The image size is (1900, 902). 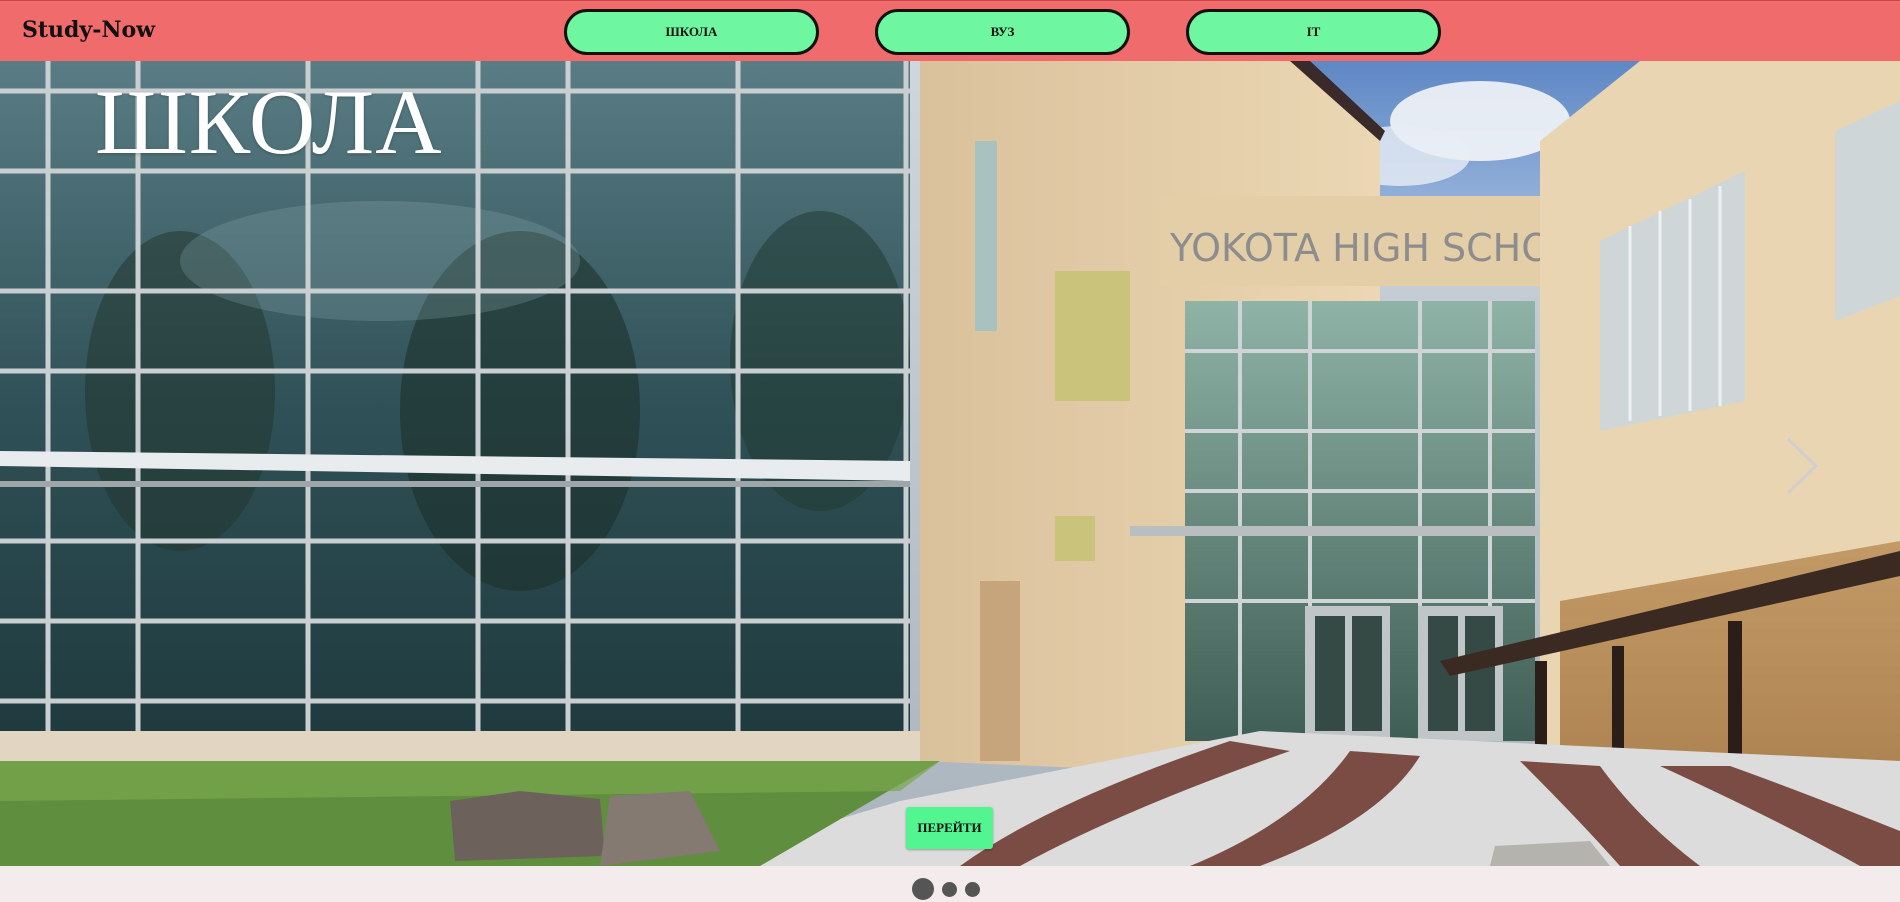 I want to click on school-sign-text: YOKOTA HIGH SCHOOL, so click(x=1385, y=248).